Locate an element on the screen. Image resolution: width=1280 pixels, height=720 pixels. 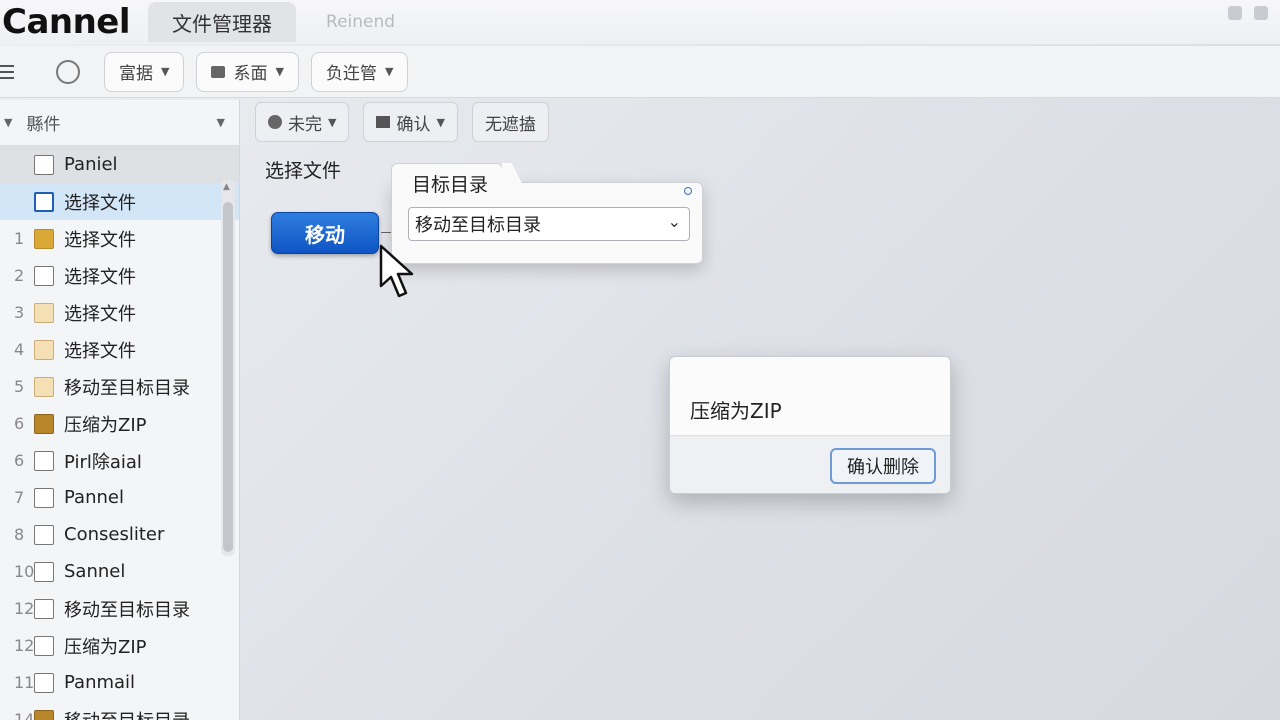
toolbar-dropdown-label: 系面 is located at coordinates (250, 74).